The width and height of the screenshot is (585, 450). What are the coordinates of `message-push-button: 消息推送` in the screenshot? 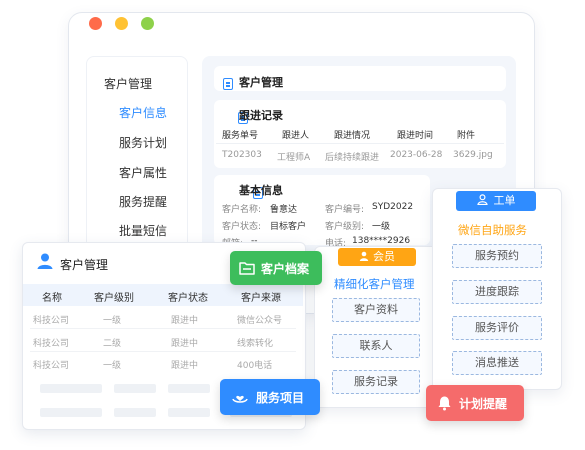 It's located at (497, 363).